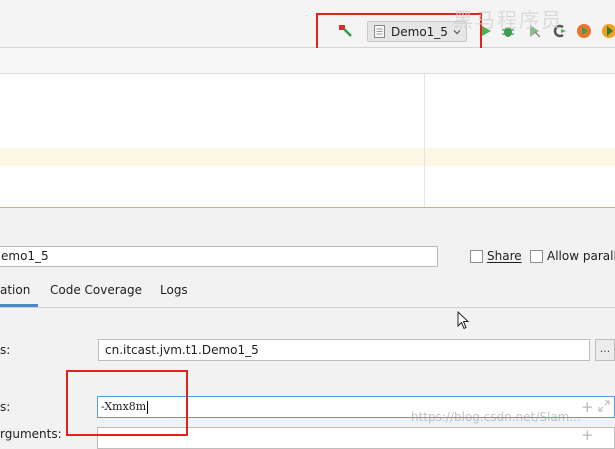 This screenshot has height=449, width=615. What do you see at coordinates (587, 435) in the screenshot?
I see `program-arguments-add-button: +` at bounding box center [587, 435].